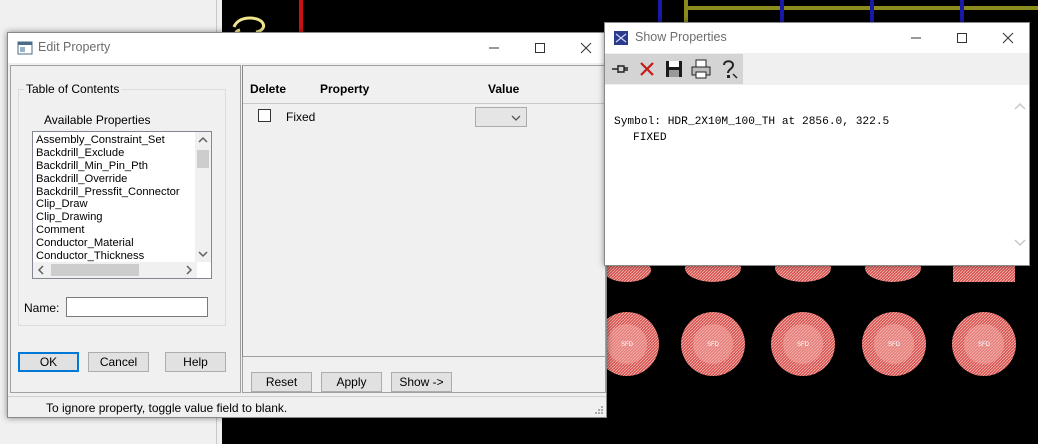 This screenshot has width=1038, height=444. What do you see at coordinates (421, 382) in the screenshot?
I see `show-button: Show ->` at bounding box center [421, 382].